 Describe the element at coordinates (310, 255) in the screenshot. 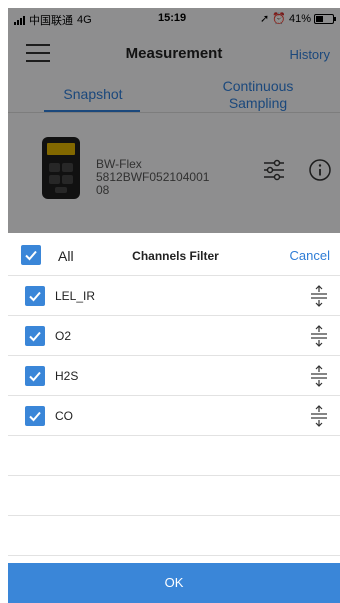

I see `cancel-button: Cancel` at that location.